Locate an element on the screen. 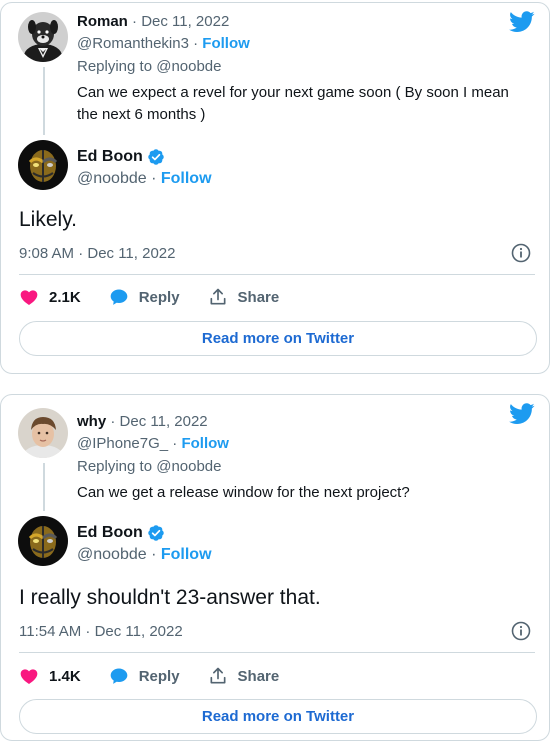 The image size is (550, 743). reply-handle-row: @IPhone7G_ · Follow is located at coordinates (153, 443).